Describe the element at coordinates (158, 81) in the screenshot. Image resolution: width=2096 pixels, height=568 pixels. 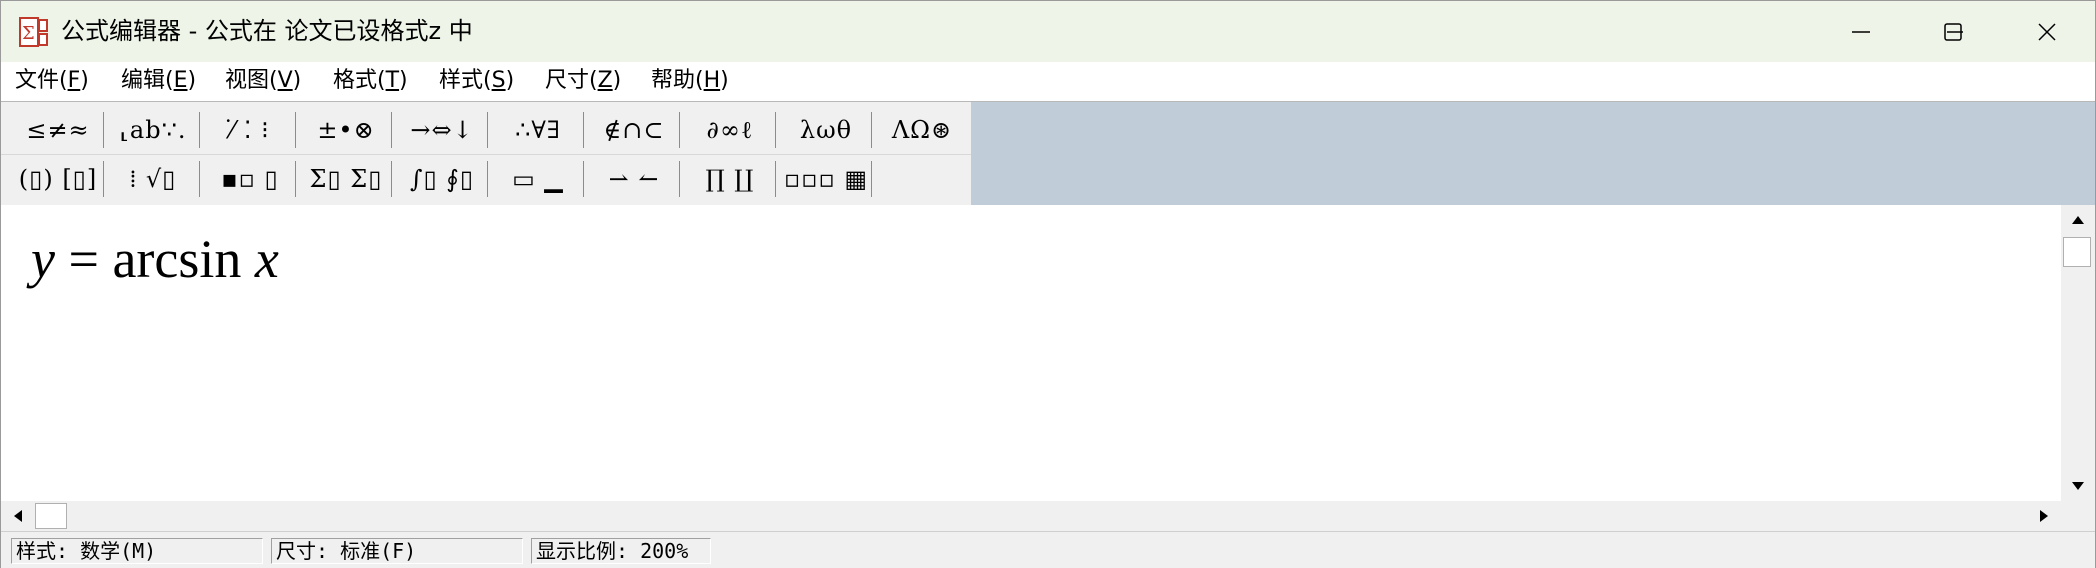
I see `menu-edit: 编辑(E)` at that location.